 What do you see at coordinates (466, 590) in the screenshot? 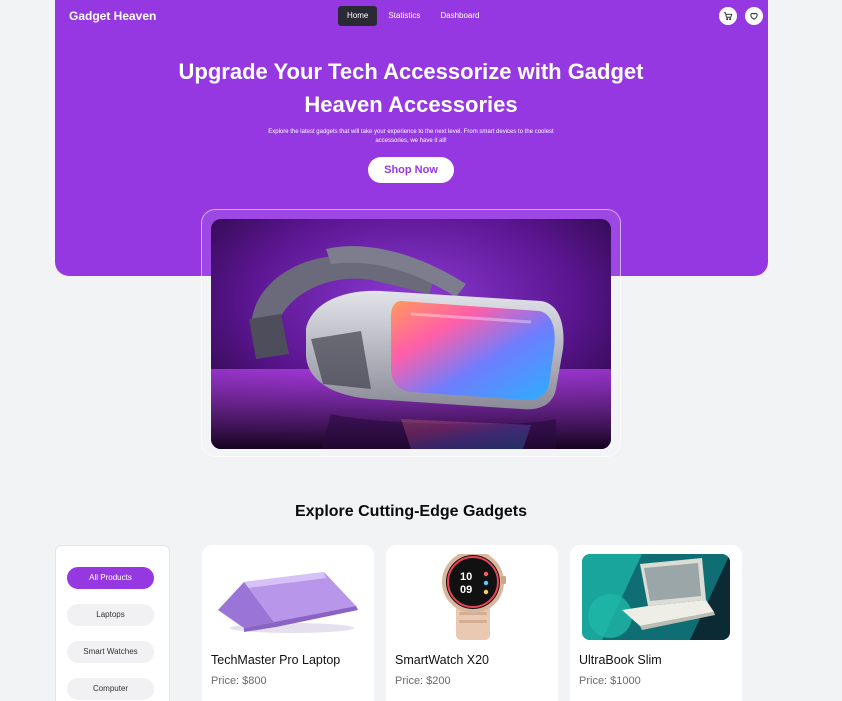
I see `svg-text: 09` at bounding box center [466, 590].